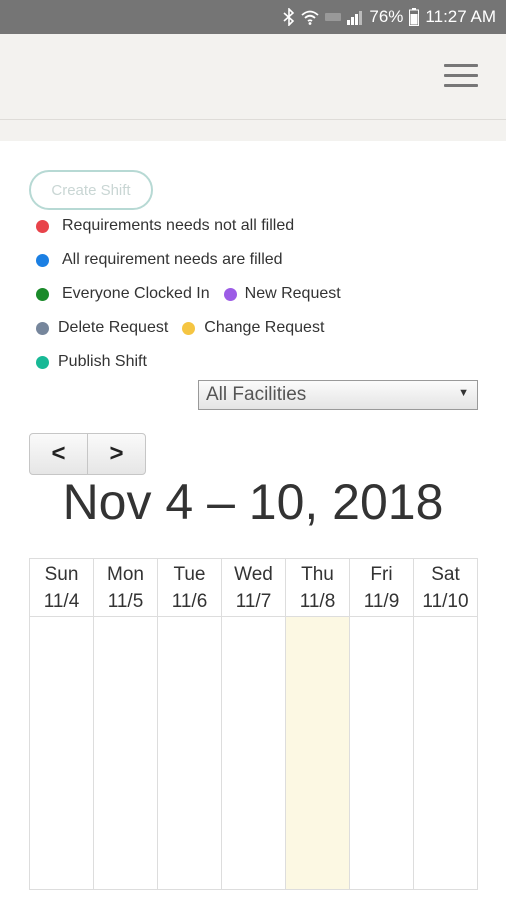 The width and height of the screenshot is (506, 900). I want to click on legend-row-5: Publish Shift, so click(98, 362).